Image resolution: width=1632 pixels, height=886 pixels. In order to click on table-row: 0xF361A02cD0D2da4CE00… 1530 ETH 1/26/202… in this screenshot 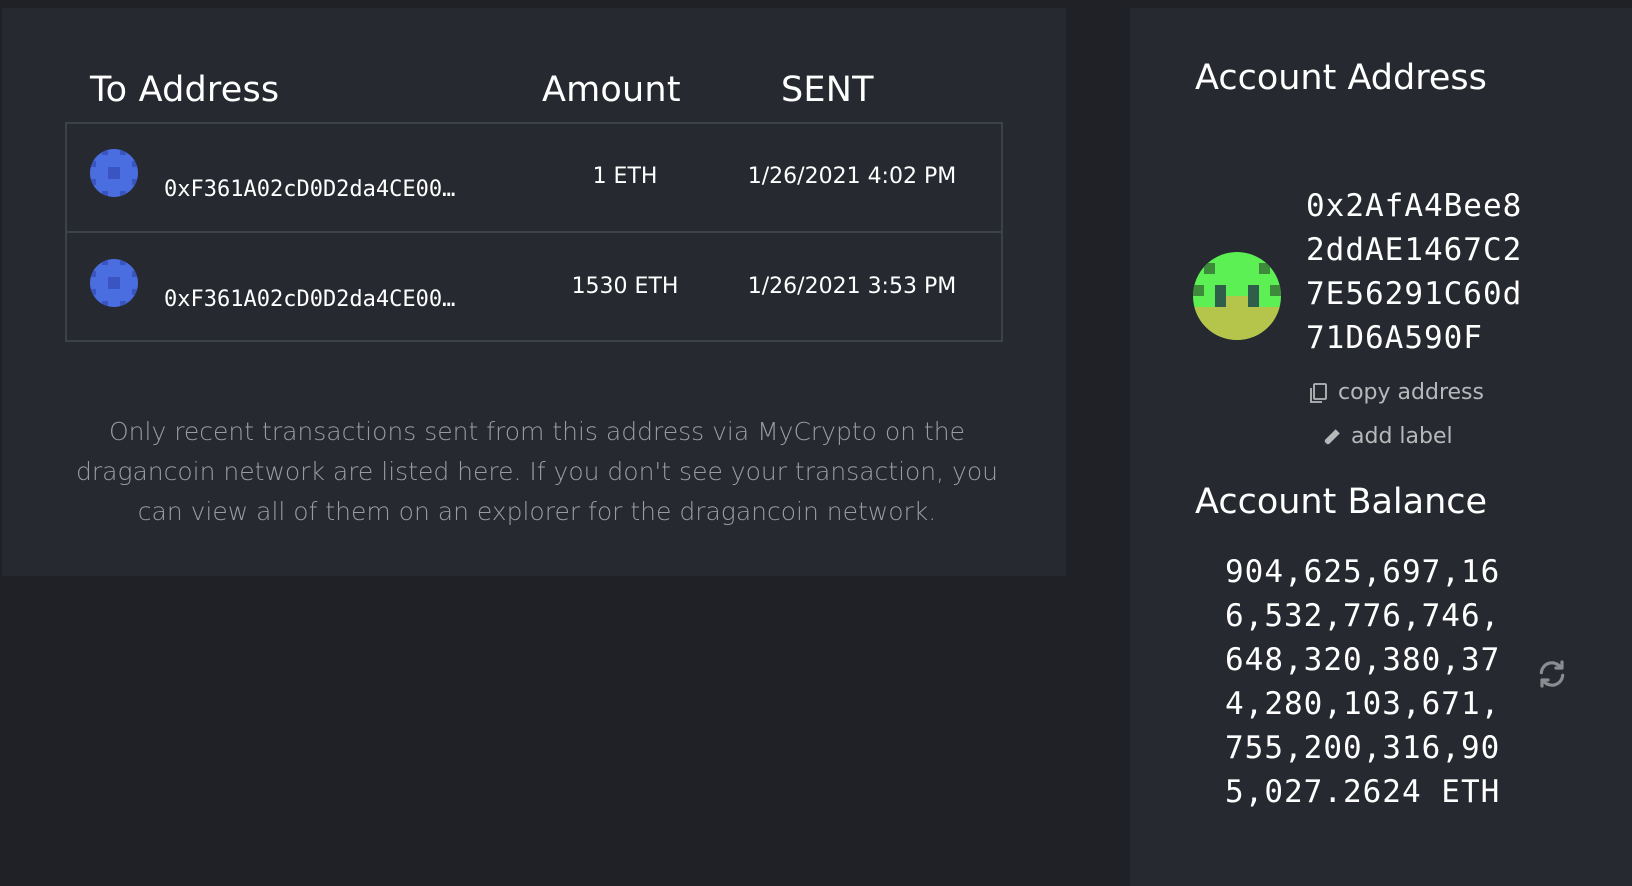, I will do `click(534, 288)`.